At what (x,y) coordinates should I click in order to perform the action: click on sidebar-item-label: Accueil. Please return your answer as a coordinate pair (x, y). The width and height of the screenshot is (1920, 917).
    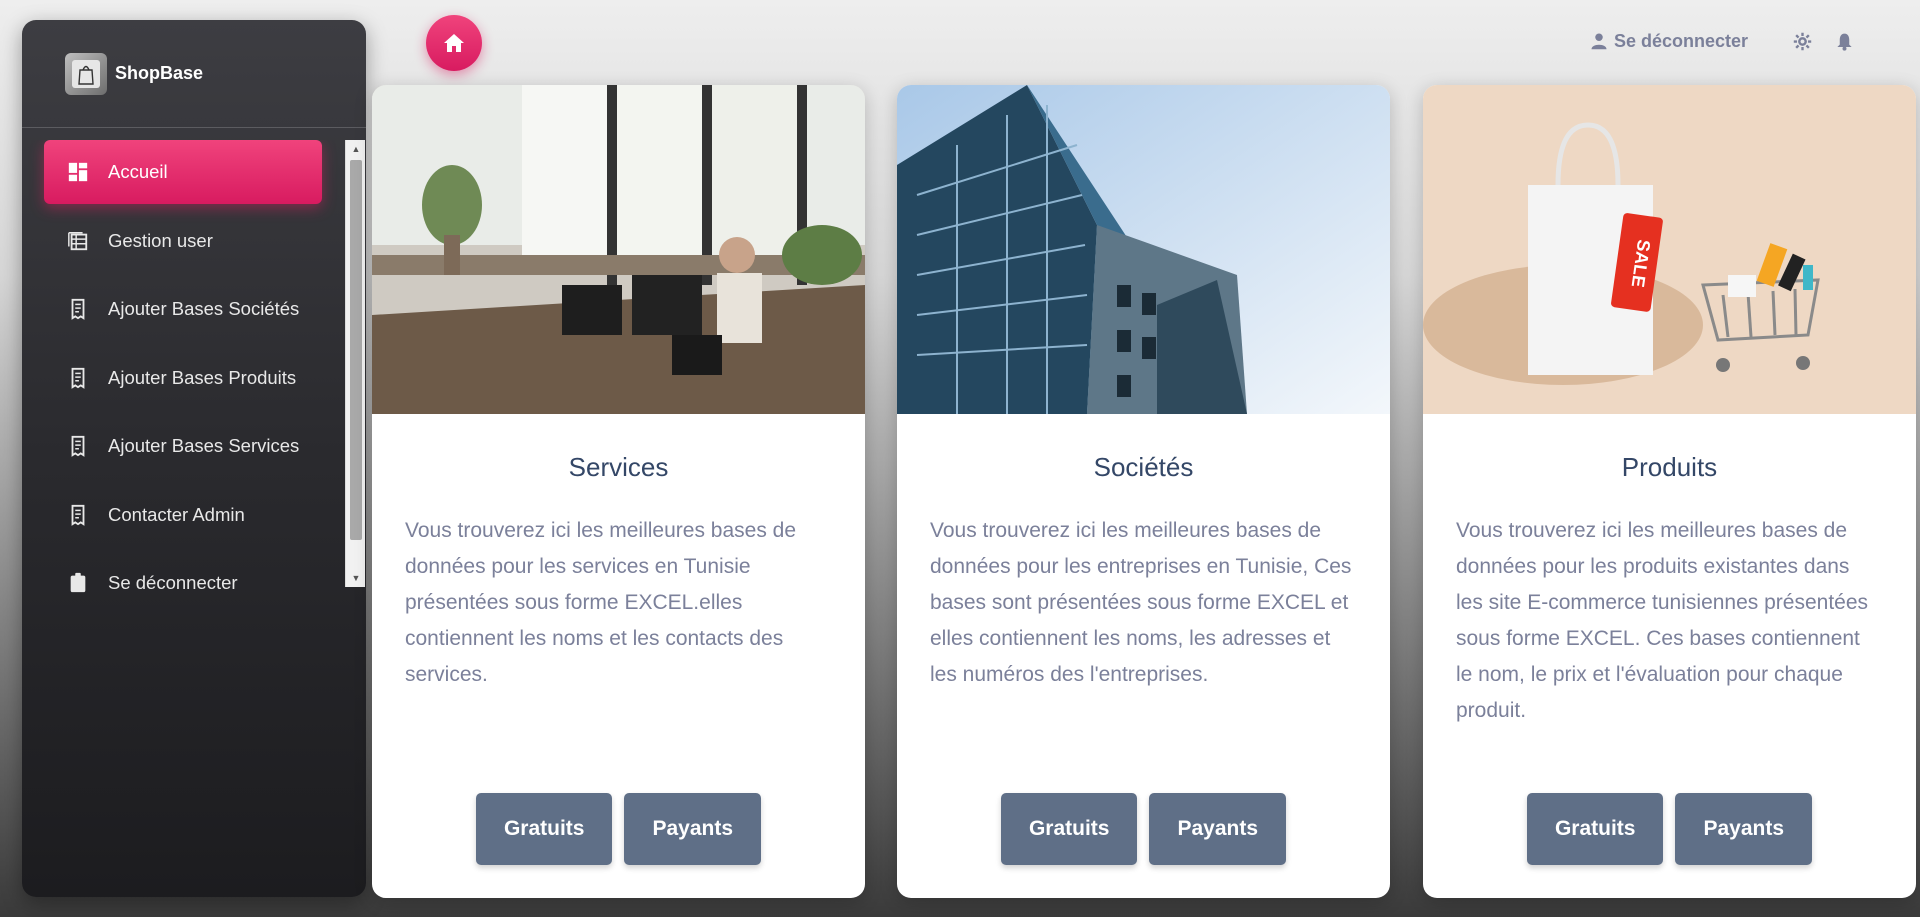
    Looking at the image, I should click on (138, 171).